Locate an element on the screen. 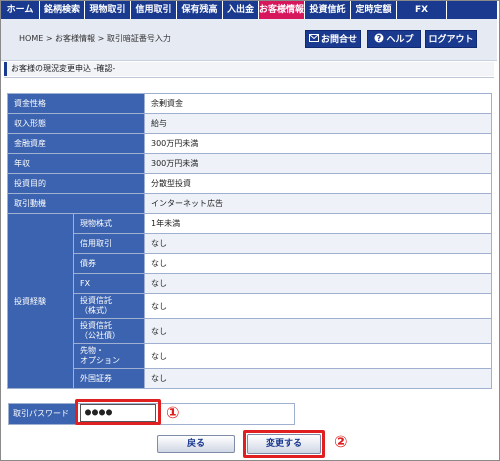 This screenshot has width=500, height=461. header-bar: HOME > お客様情報 > 取引暗証番号入力 お問合せ ? ヘルプ ログアウト is located at coordinates (249, 40).